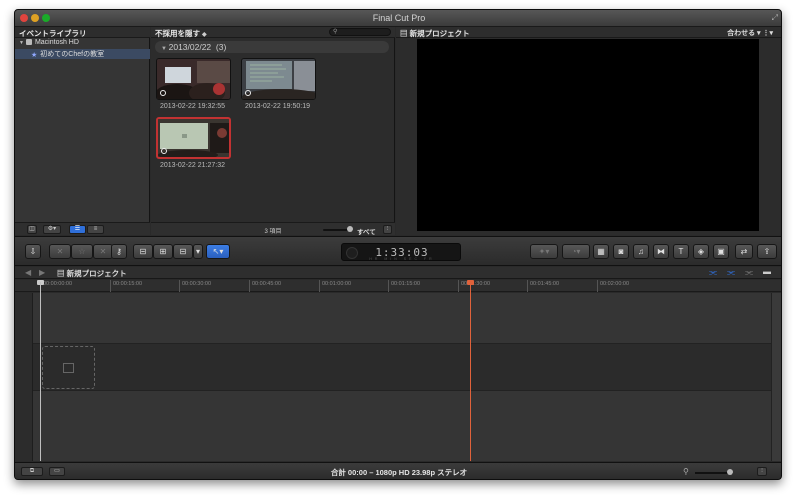 Image resolution: width=800 pixels, height=501 pixels. I want to click on library-item-label: Macintosh HD, so click(56, 42).